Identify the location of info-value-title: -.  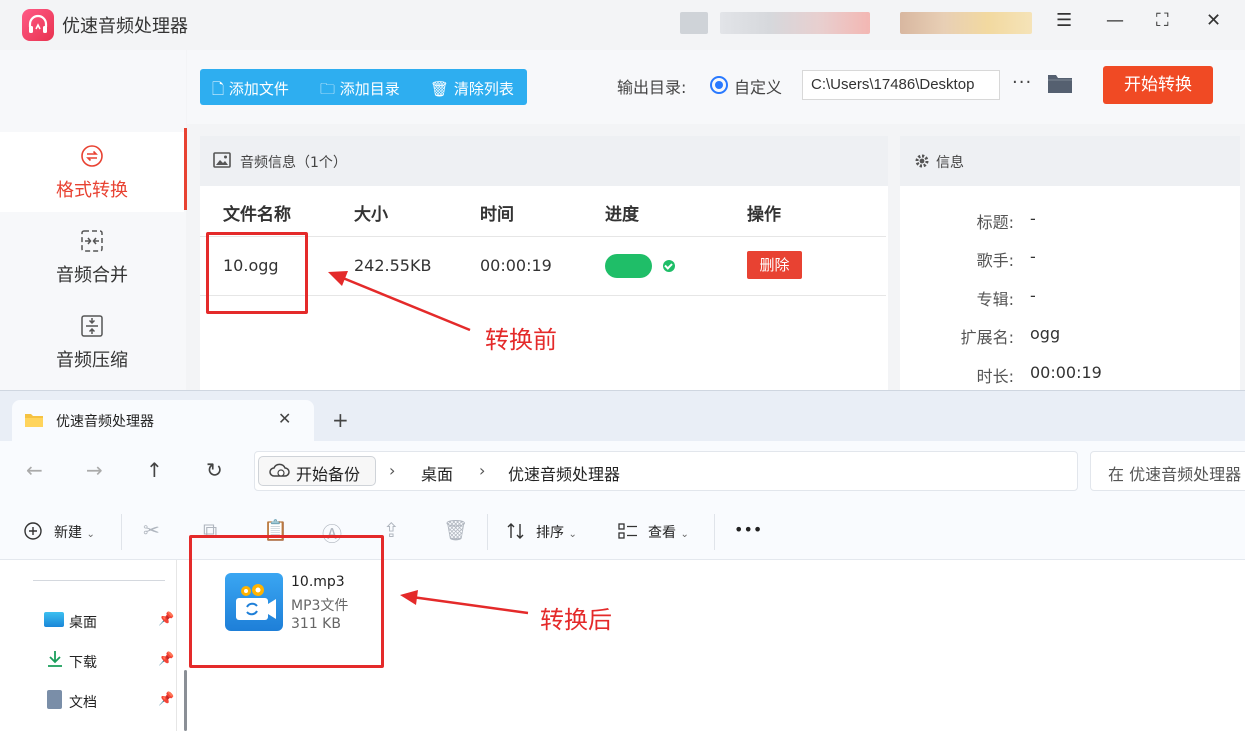
(1033, 218).